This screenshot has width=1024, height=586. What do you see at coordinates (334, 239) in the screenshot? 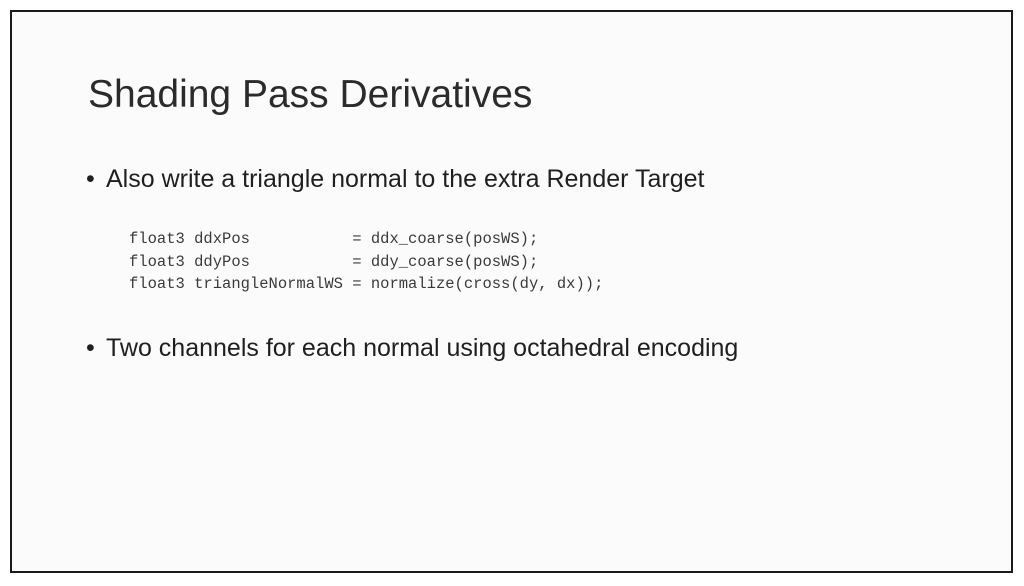
I see `code-line: float3 ddxPos = ddx_coarse(posWS);` at bounding box center [334, 239].